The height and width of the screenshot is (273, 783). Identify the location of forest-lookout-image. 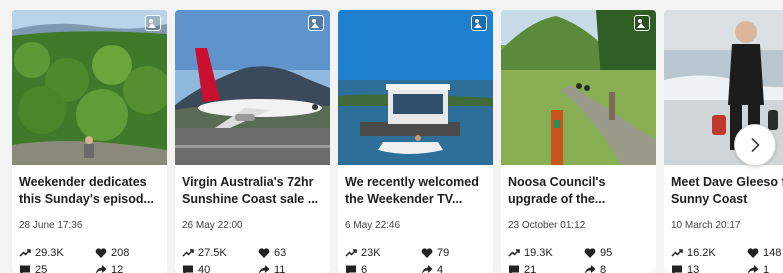
(89, 87).